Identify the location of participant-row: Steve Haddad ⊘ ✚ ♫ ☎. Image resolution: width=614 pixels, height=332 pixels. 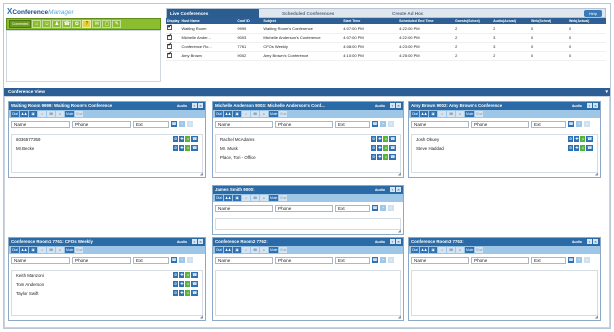
(504, 148).